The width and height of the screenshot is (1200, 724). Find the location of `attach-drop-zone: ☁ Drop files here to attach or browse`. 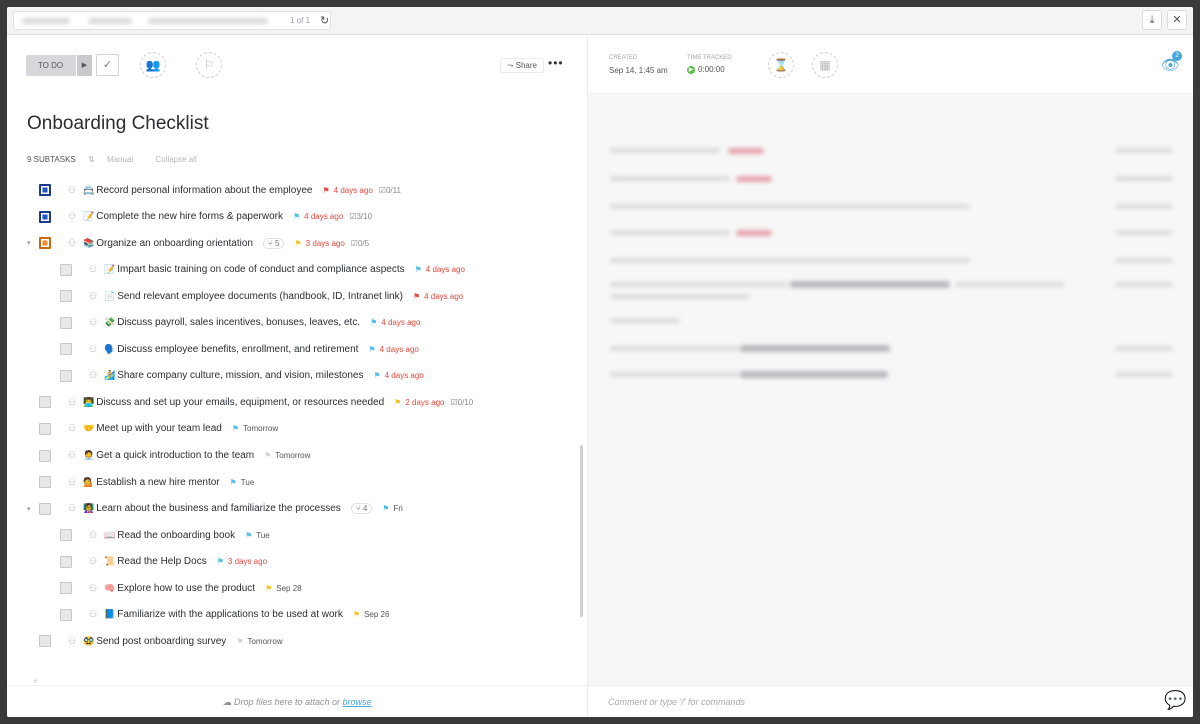

attach-drop-zone: ☁ Drop files here to attach or browse is located at coordinates (297, 701).